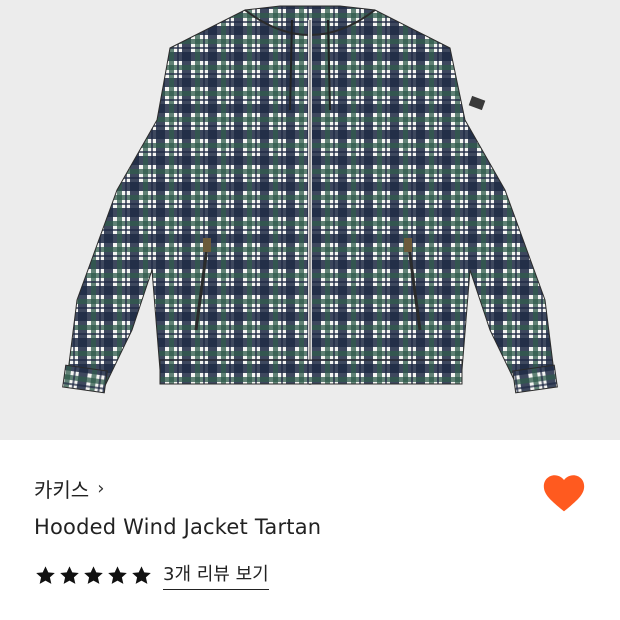 The width and height of the screenshot is (620, 620). What do you see at coordinates (216, 575) in the screenshot?
I see `view-reviews-link: 3개 리뷰 보기` at bounding box center [216, 575].